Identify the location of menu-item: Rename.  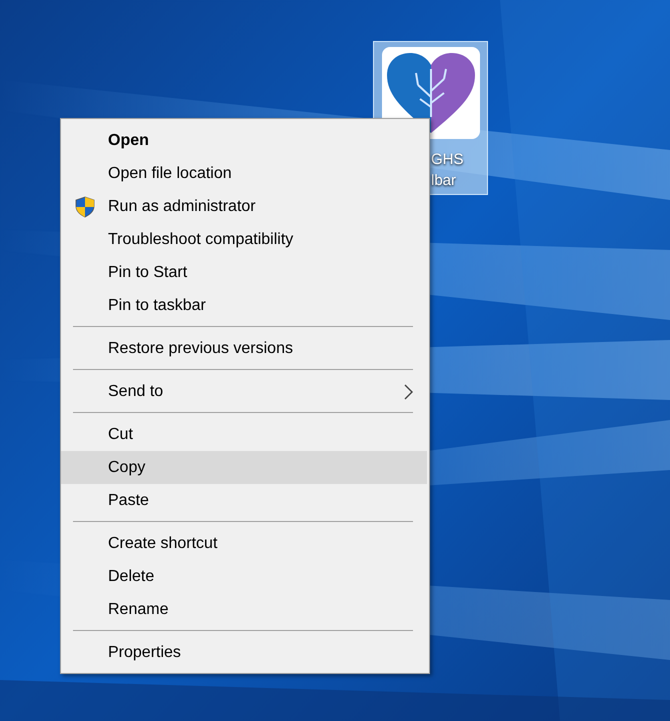
(244, 609).